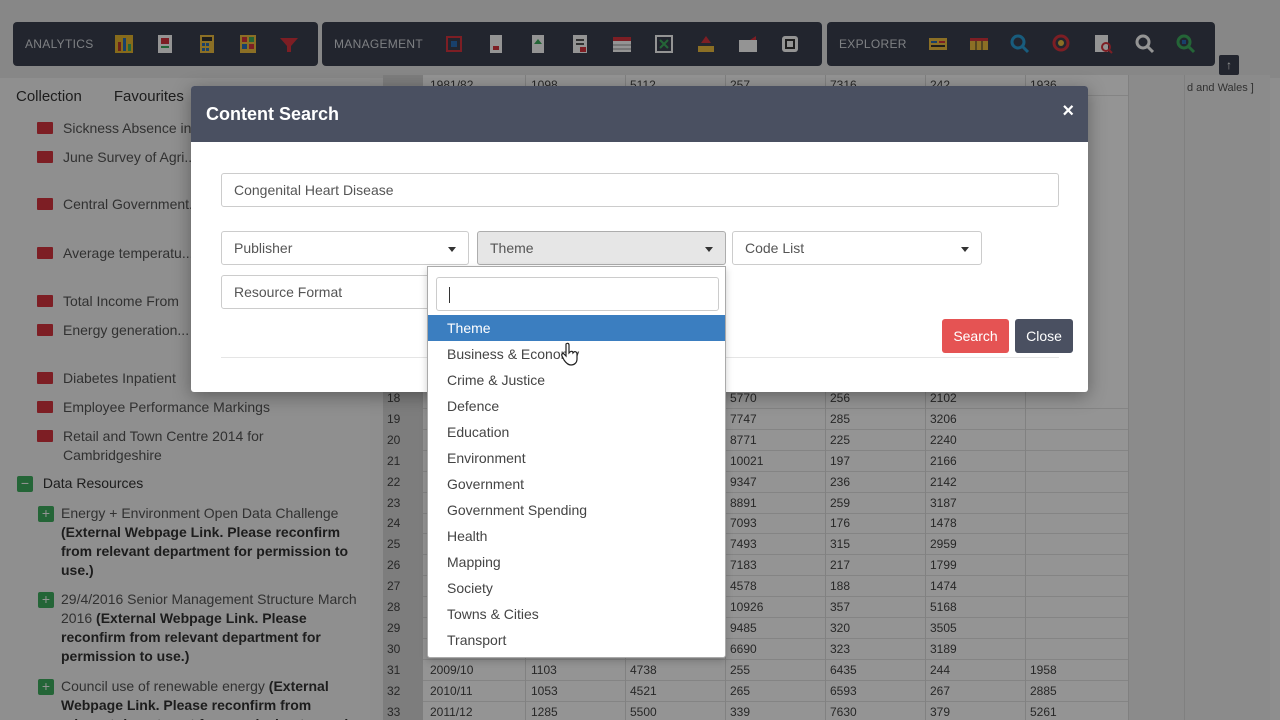 This screenshot has height=720, width=1280. I want to click on modal-title: Content Search, so click(273, 114).